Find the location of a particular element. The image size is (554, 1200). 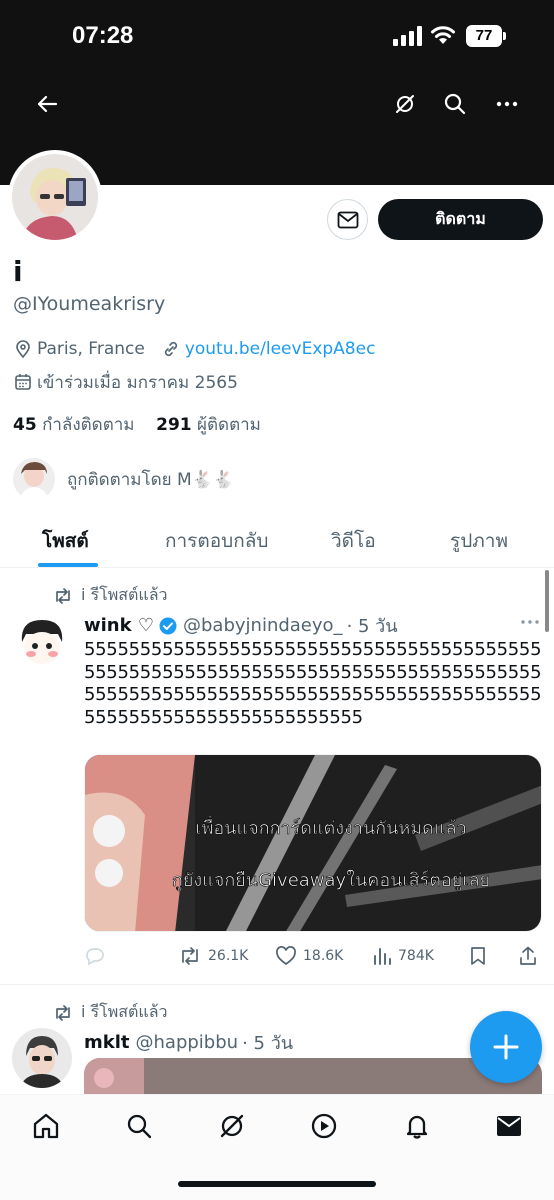

calendar-icon is located at coordinates (23, 382).